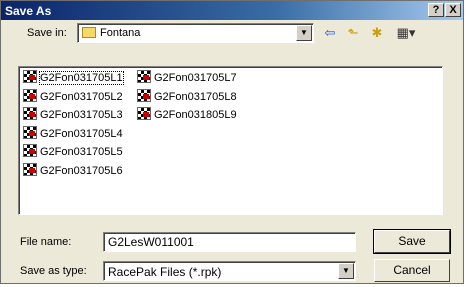  I want to click on file-name-field: G2LesW011001, so click(229, 242).